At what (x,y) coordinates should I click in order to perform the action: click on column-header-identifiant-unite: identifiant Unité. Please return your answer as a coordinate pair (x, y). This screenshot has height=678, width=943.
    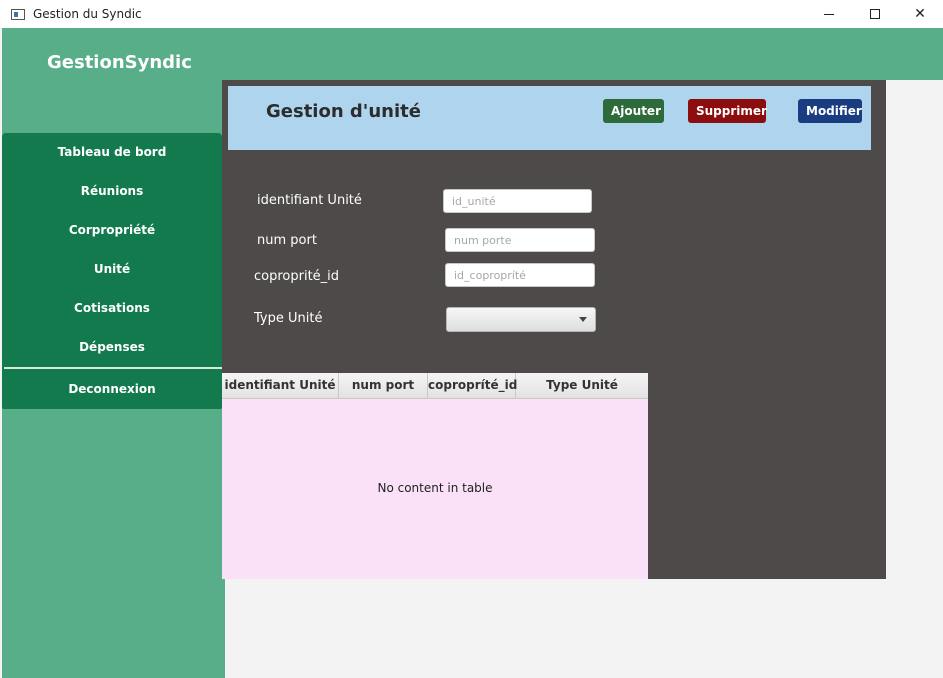
    Looking at the image, I should click on (280, 385).